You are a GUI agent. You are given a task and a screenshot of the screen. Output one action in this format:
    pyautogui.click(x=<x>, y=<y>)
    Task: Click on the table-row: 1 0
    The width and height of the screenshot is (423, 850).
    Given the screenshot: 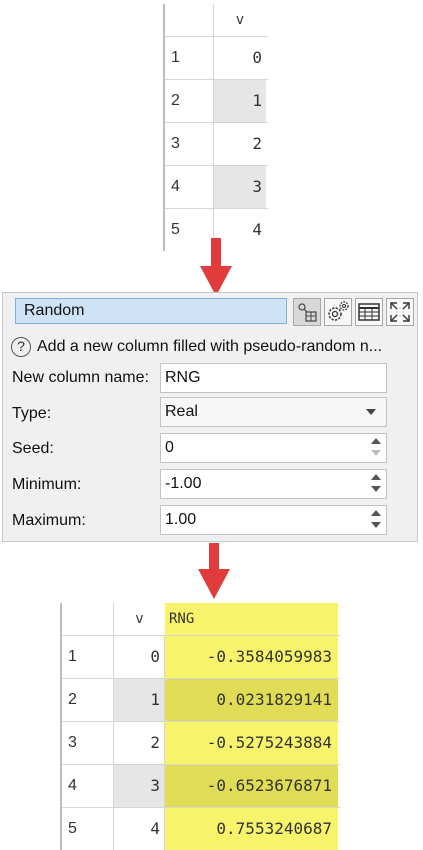 What is the action you would take?
    pyautogui.click(x=216, y=58)
    